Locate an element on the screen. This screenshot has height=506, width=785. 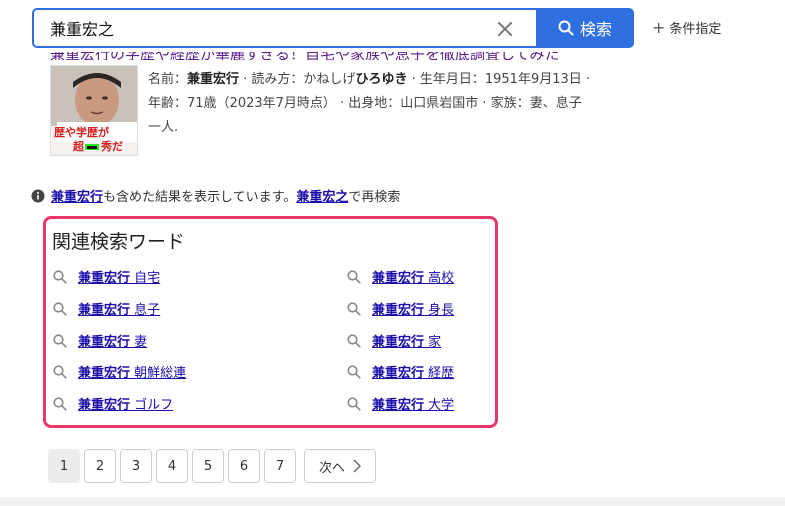
original-term-link: 兼重宏之 is located at coordinates (322, 195).